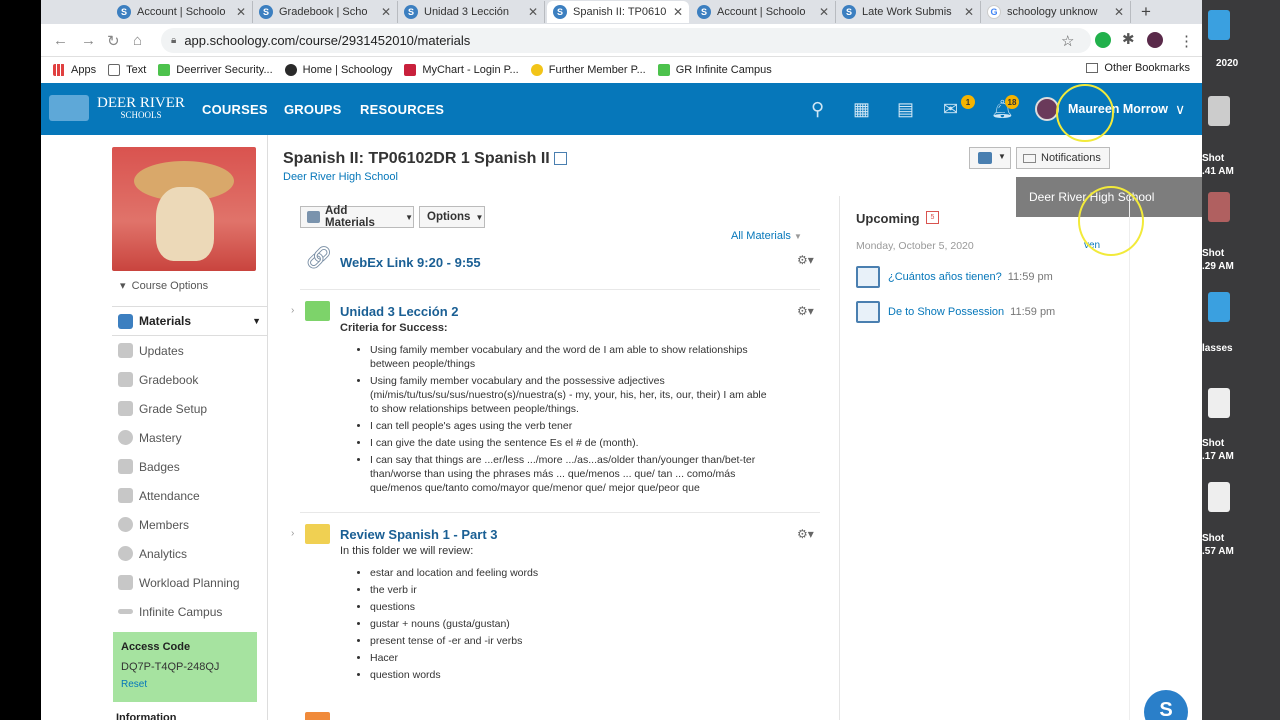  What do you see at coordinates (125, 437) in the screenshot?
I see `mastery-icon` at bounding box center [125, 437].